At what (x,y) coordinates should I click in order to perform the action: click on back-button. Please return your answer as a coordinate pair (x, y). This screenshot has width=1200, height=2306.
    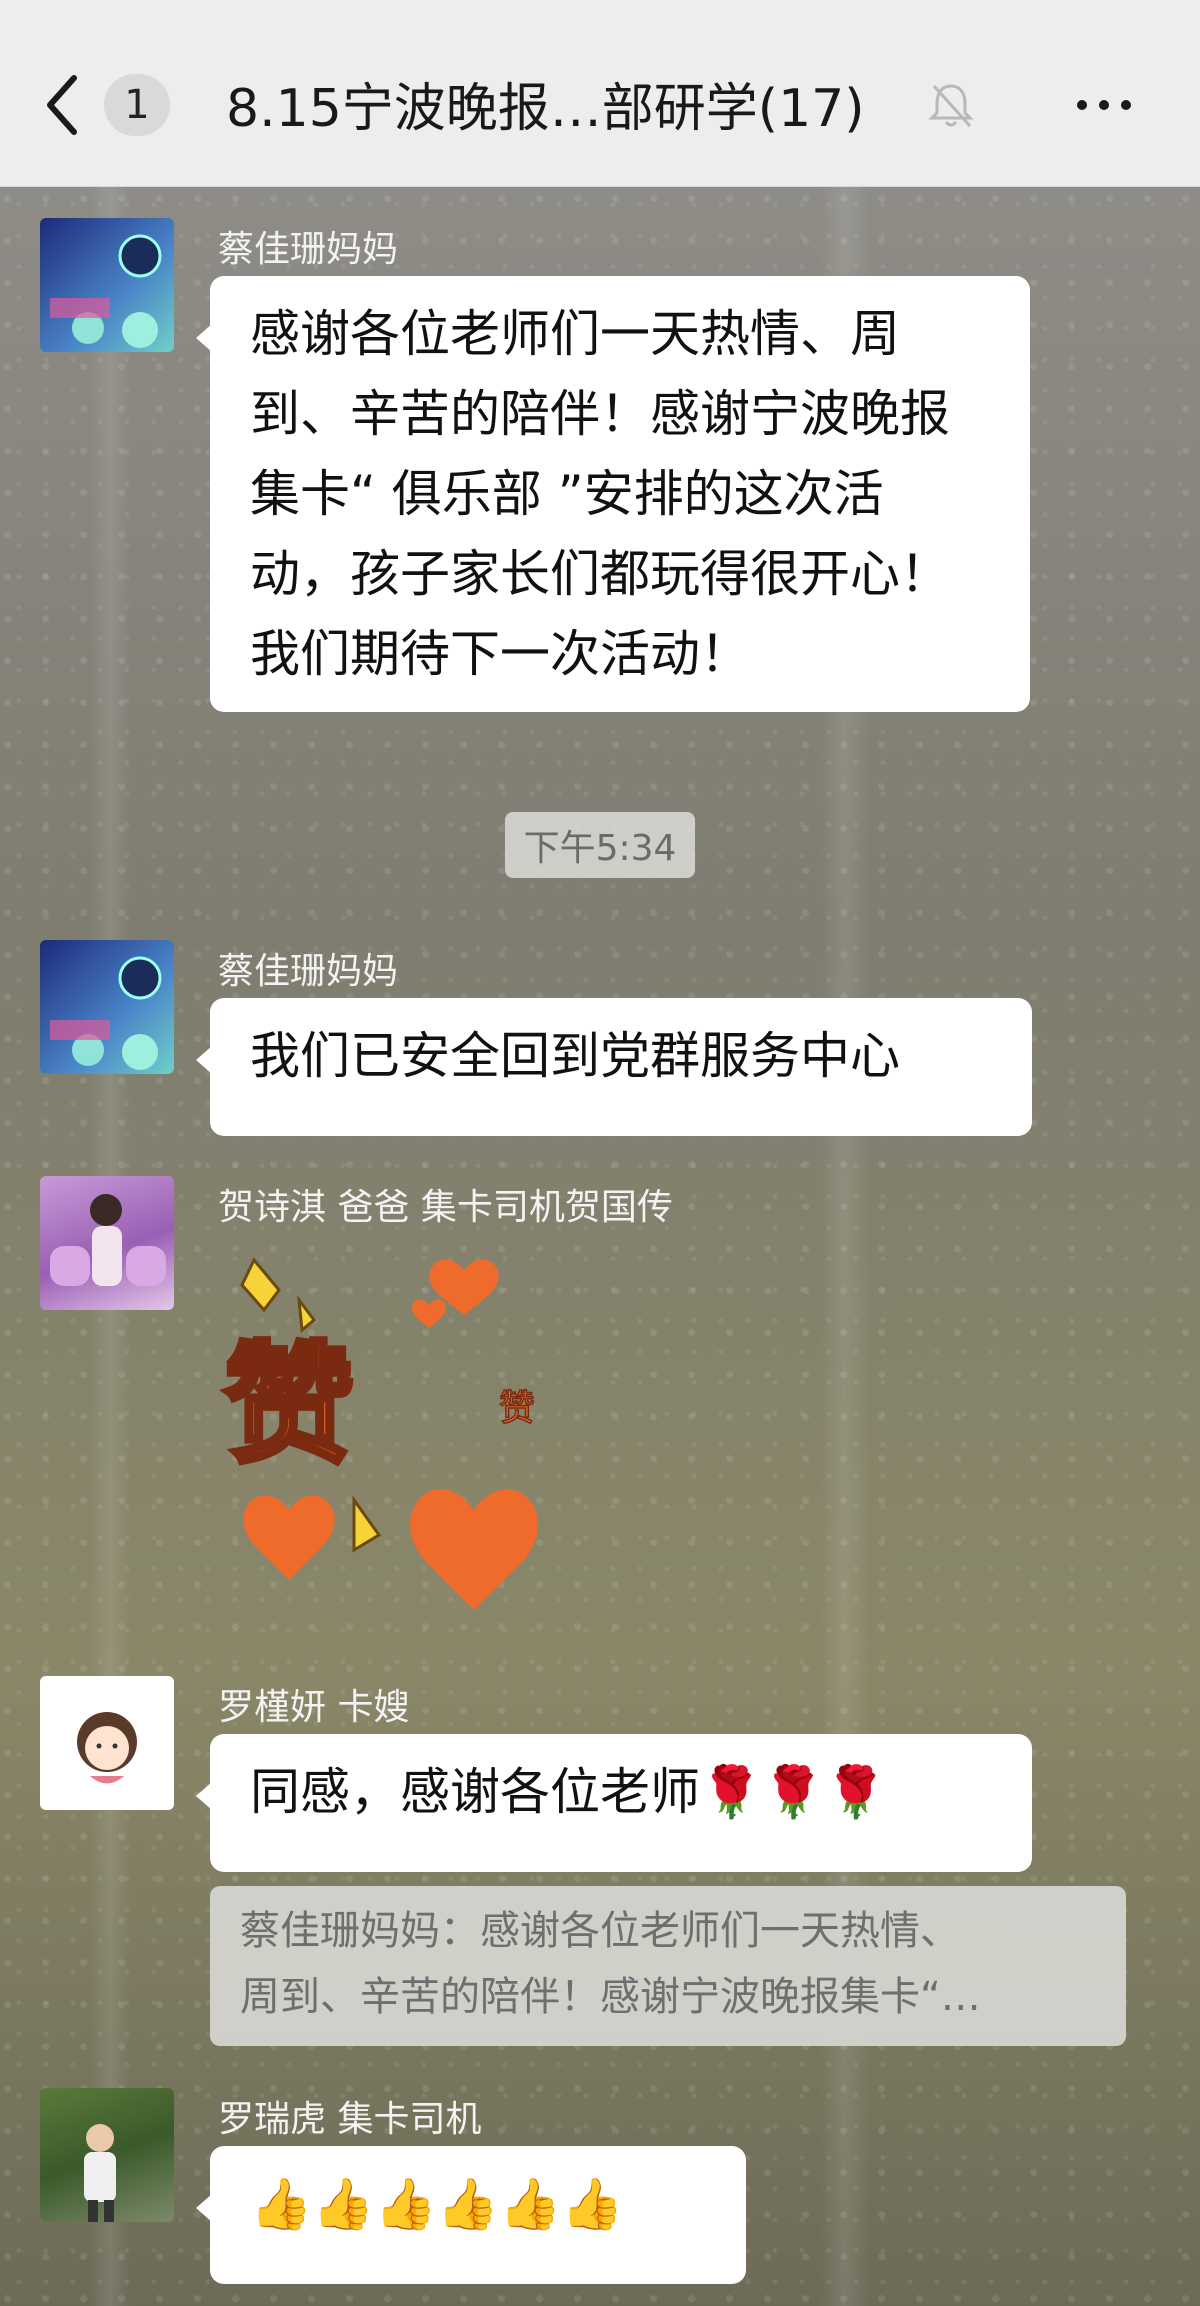
    Looking at the image, I should click on (72, 105).